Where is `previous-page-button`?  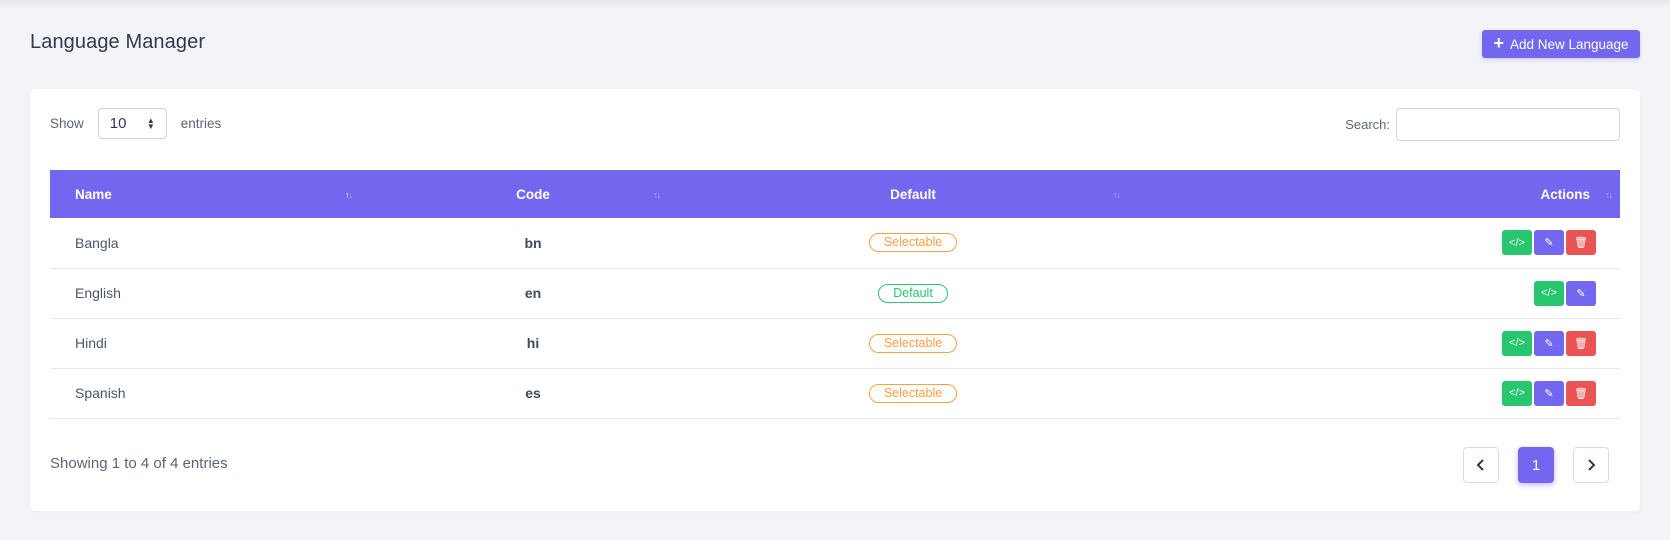
previous-page-button is located at coordinates (1481, 465).